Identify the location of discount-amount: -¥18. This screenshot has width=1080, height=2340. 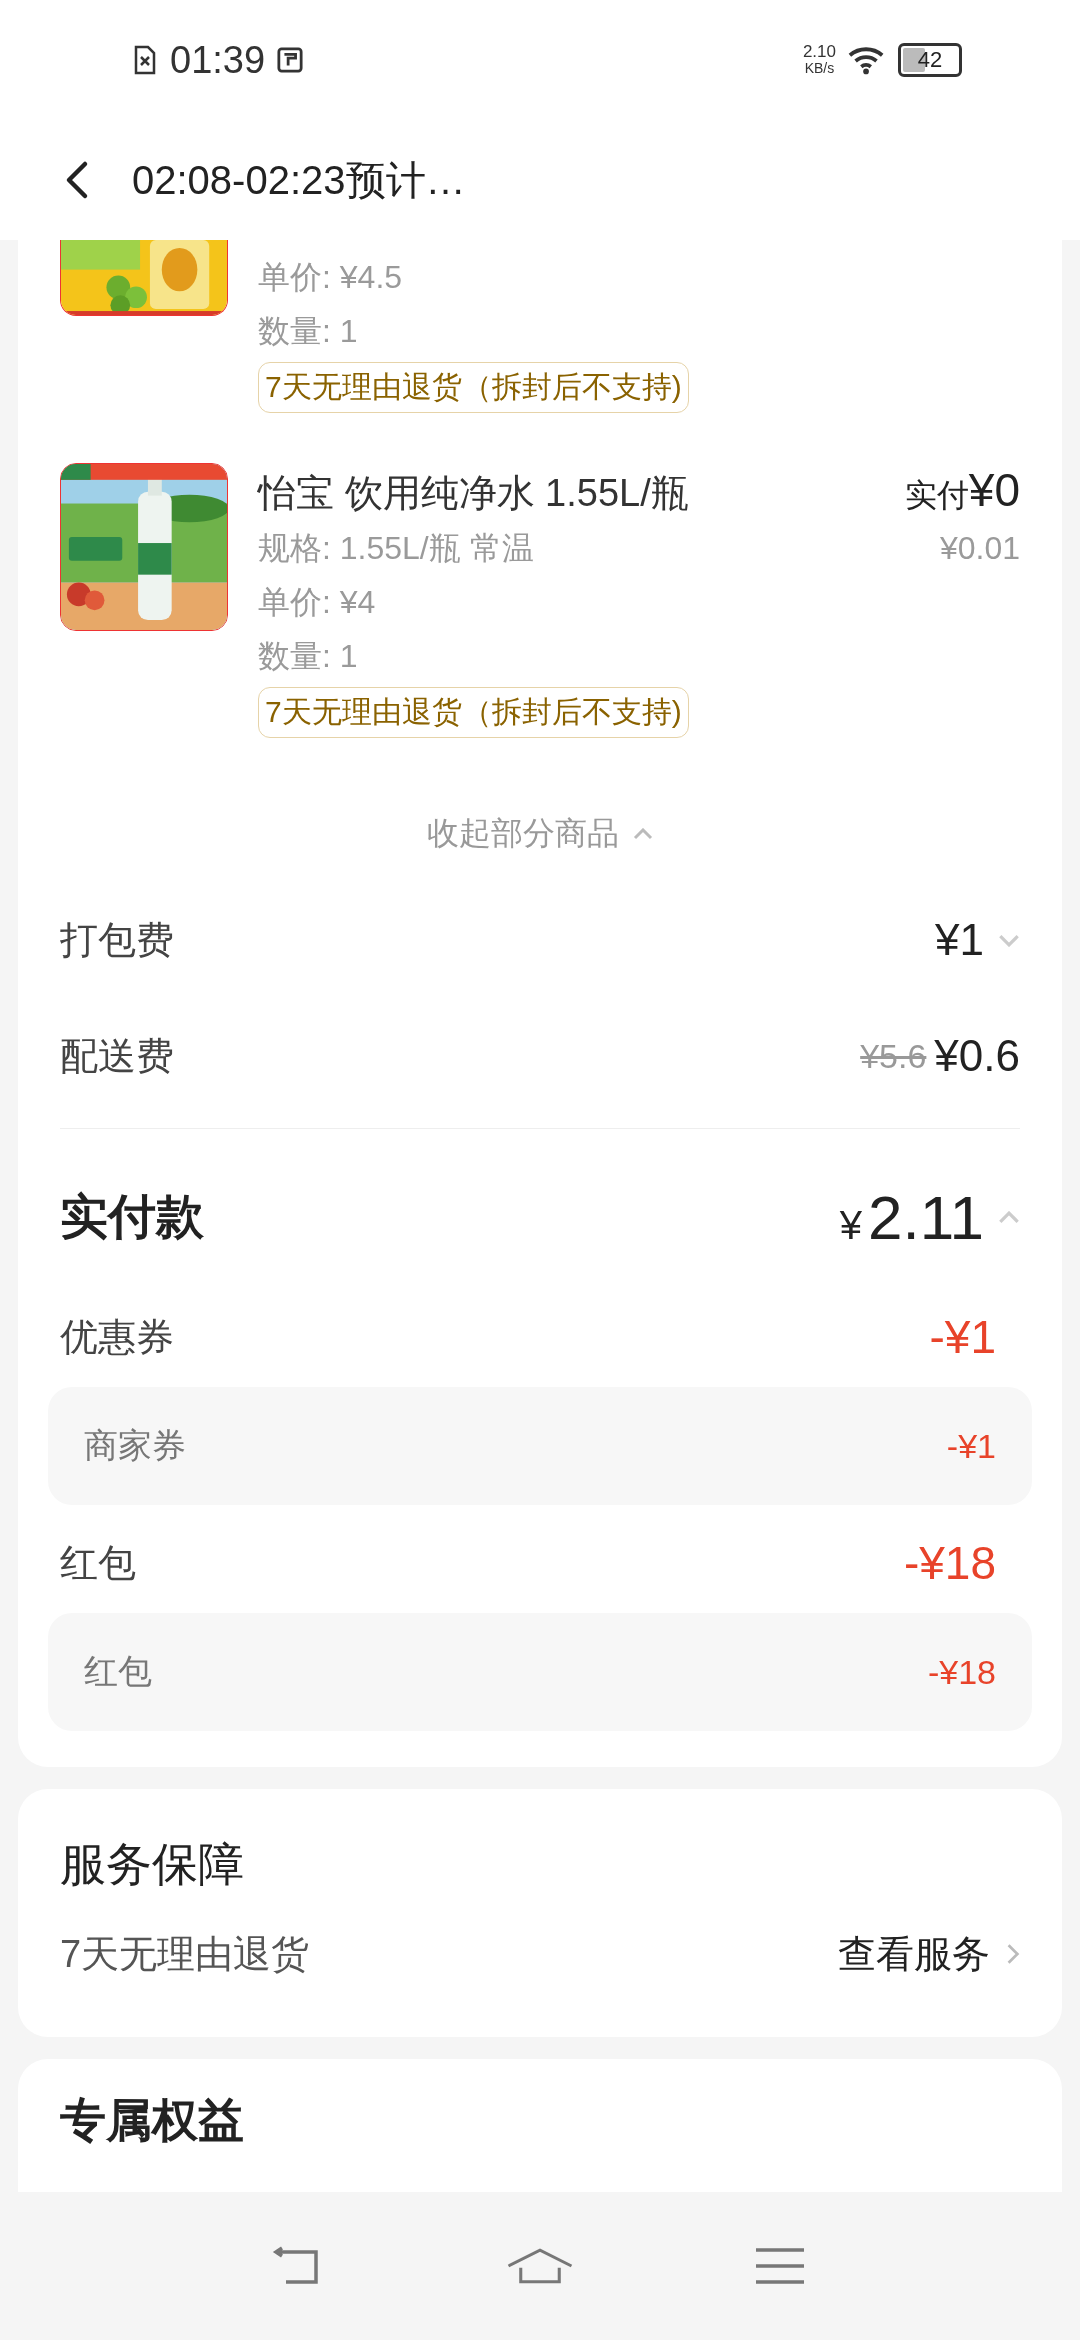
(949, 1563).